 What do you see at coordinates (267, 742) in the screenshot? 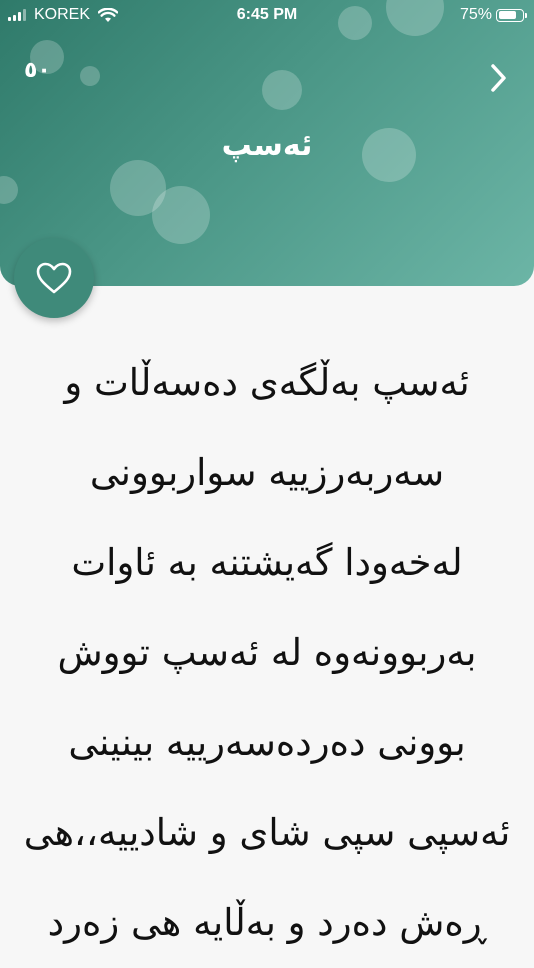
I see `poem-line: بوونی دەردەسەرییە بینینی` at bounding box center [267, 742].